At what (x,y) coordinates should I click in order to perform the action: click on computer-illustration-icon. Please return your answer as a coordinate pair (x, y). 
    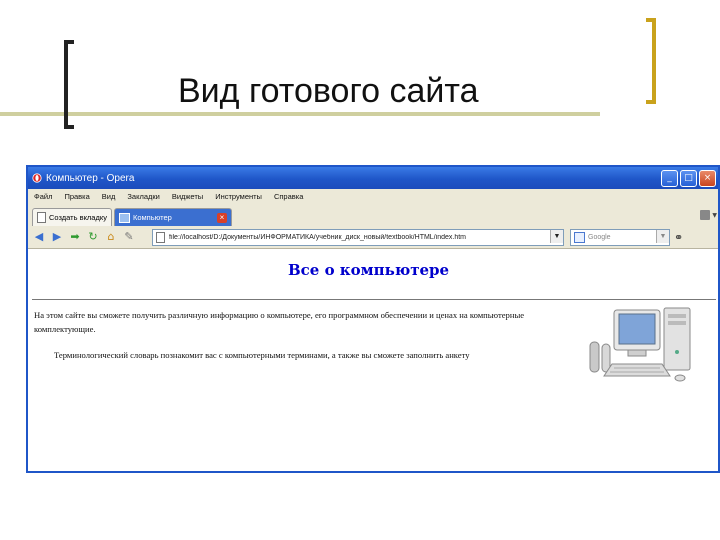
    Looking at the image, I should click on (640, 344).